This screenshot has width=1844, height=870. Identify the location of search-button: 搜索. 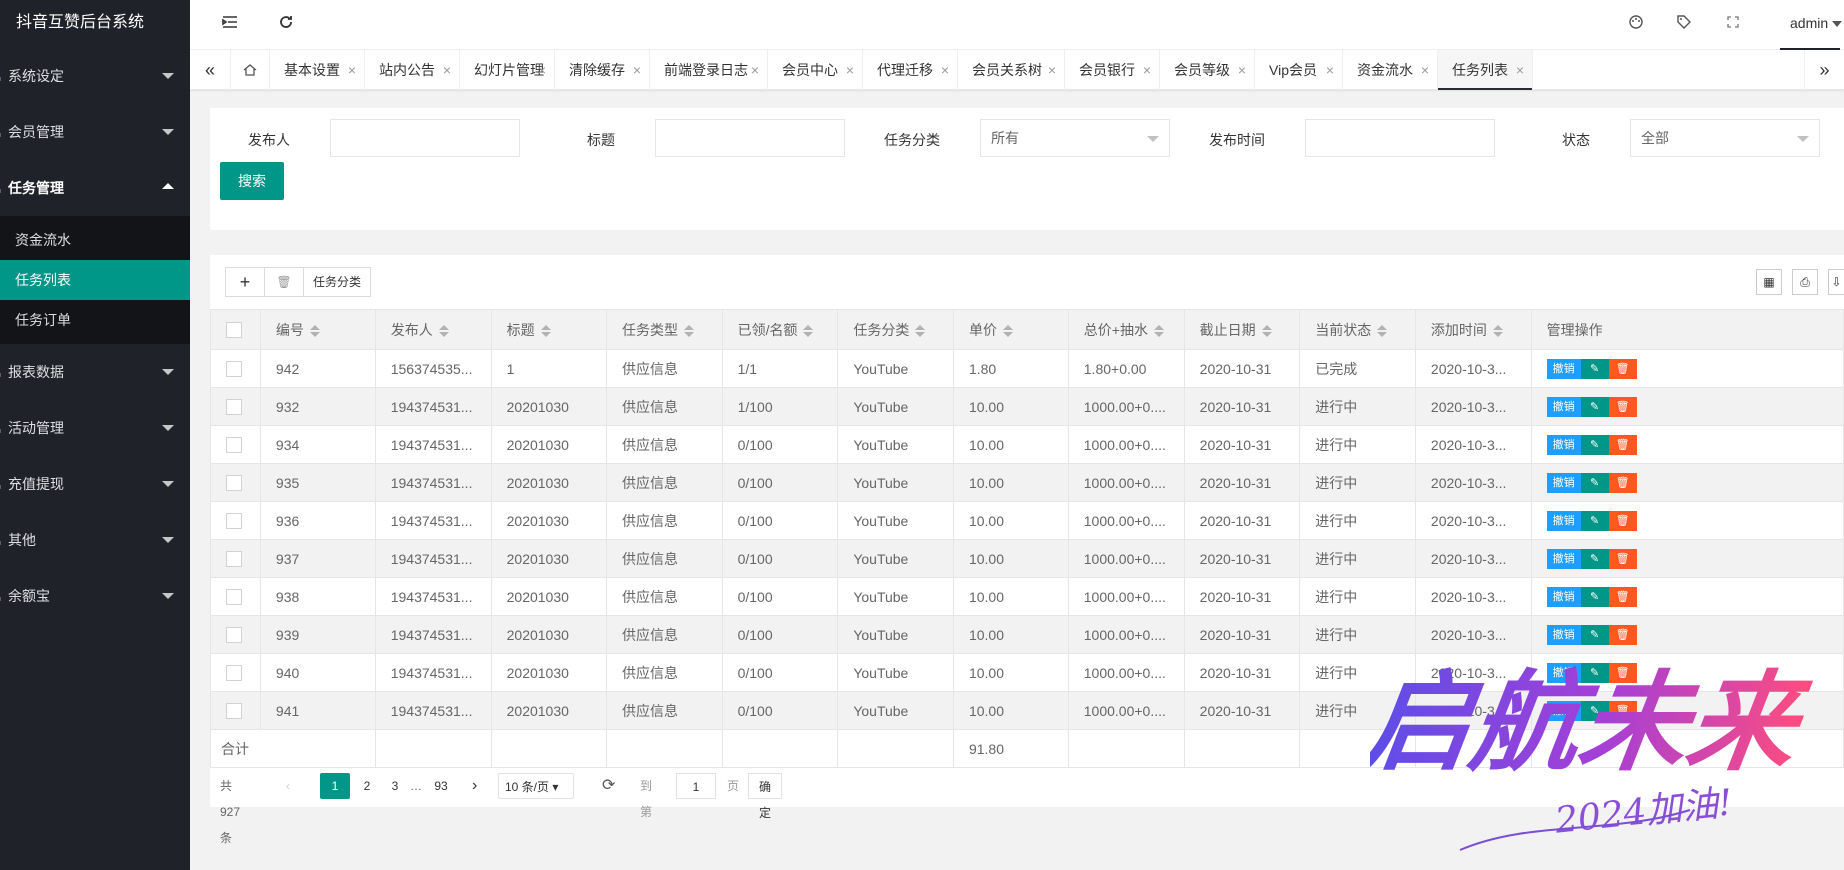
(252, 181).